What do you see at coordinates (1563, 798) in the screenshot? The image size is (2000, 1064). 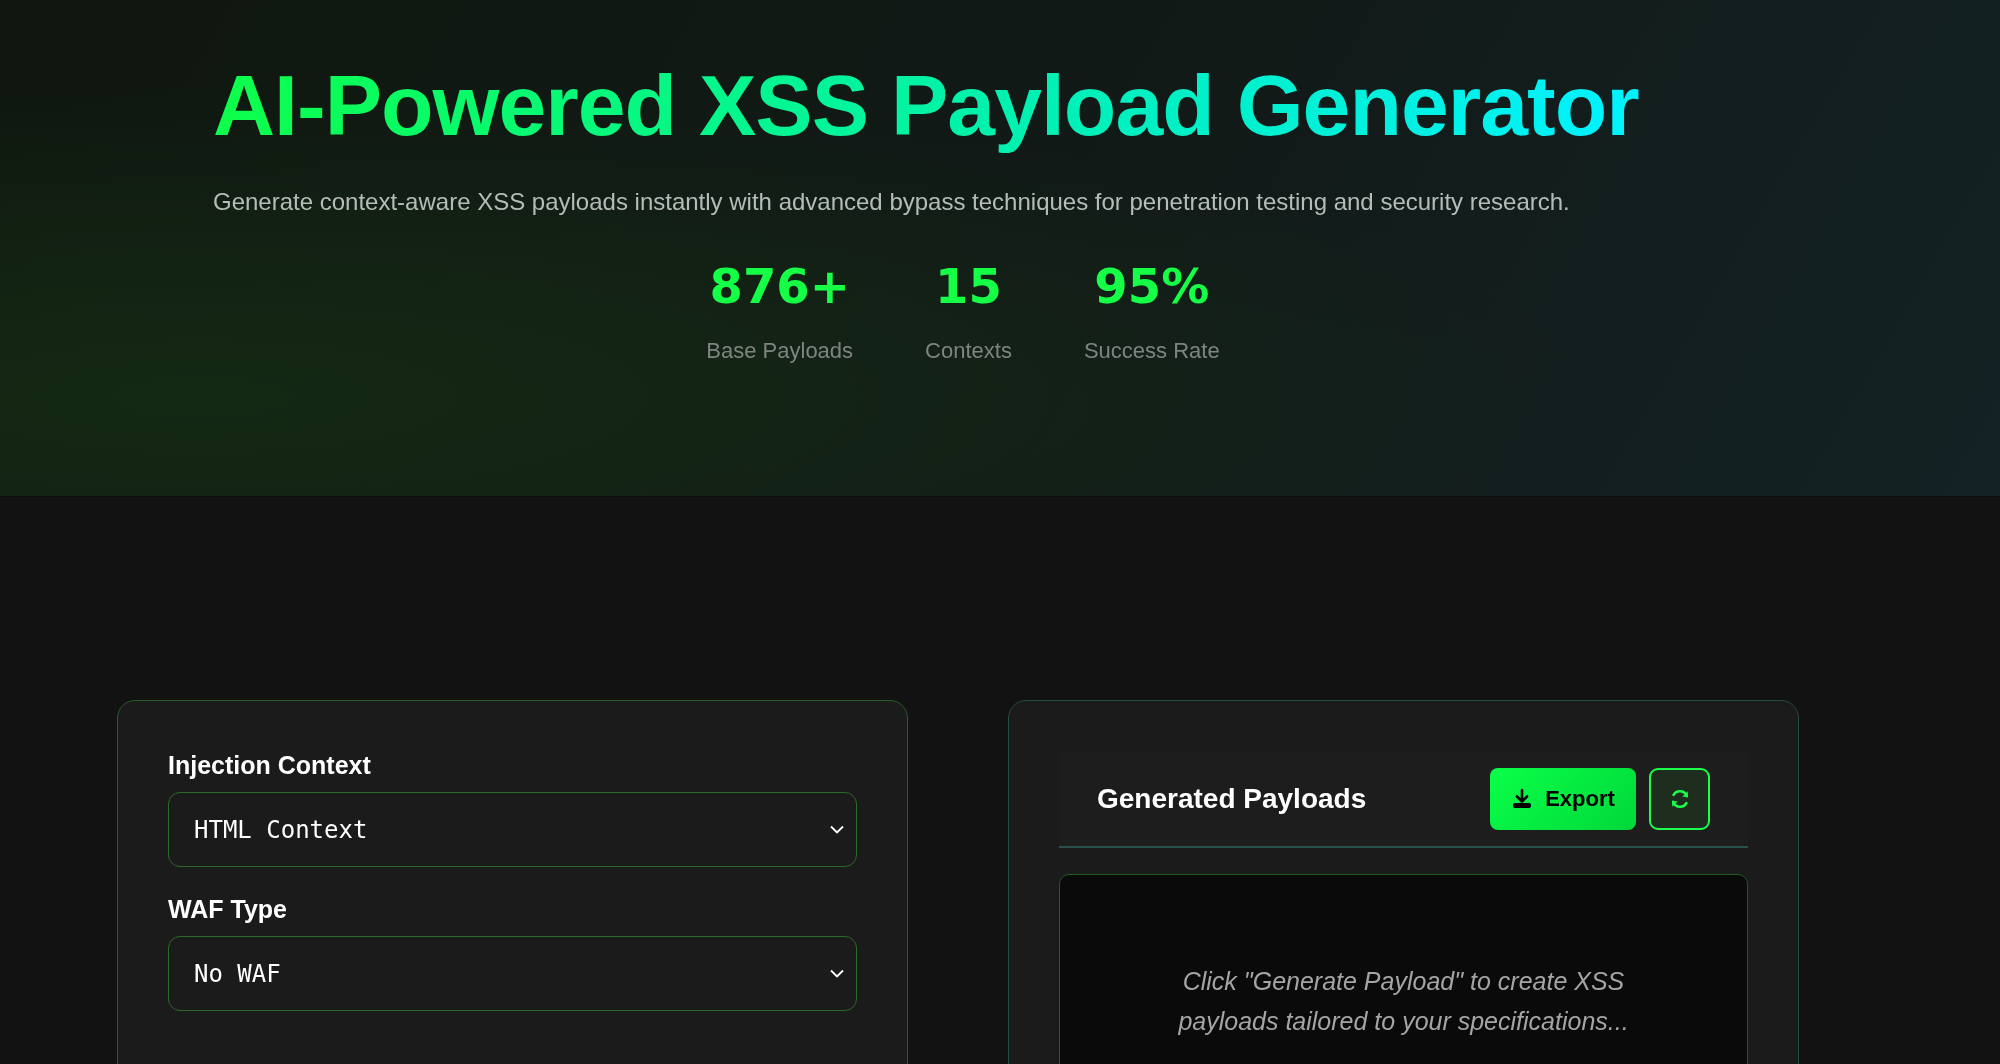 I see `export-button: Export` at bounding box center [1563, 798].